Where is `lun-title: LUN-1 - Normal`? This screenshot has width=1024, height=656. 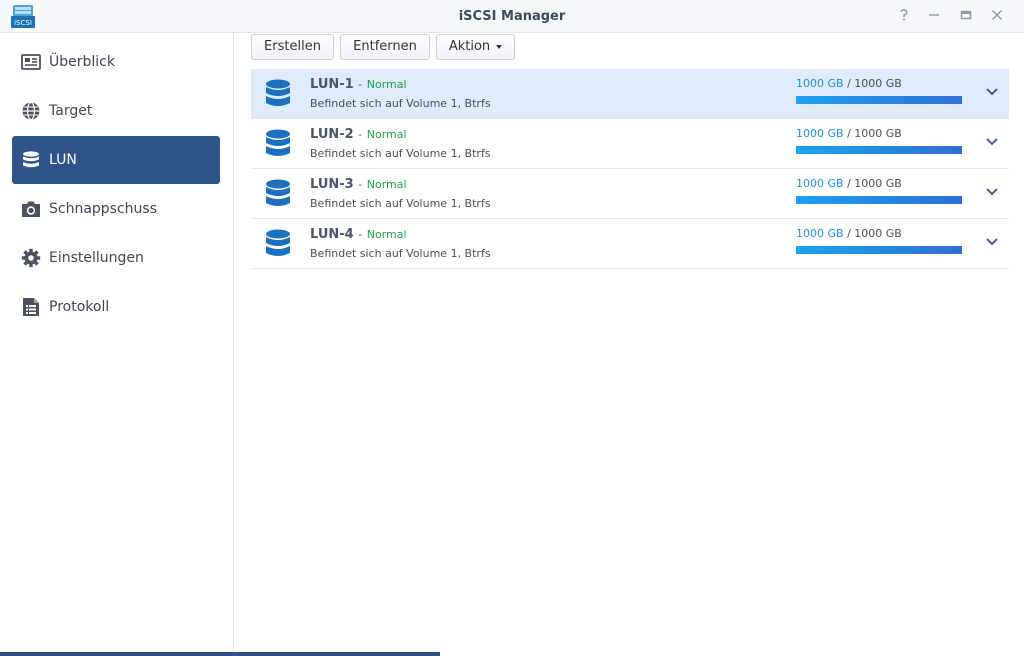
lun-title: LUN-1 - Normal is located at coordinates (358, 84).